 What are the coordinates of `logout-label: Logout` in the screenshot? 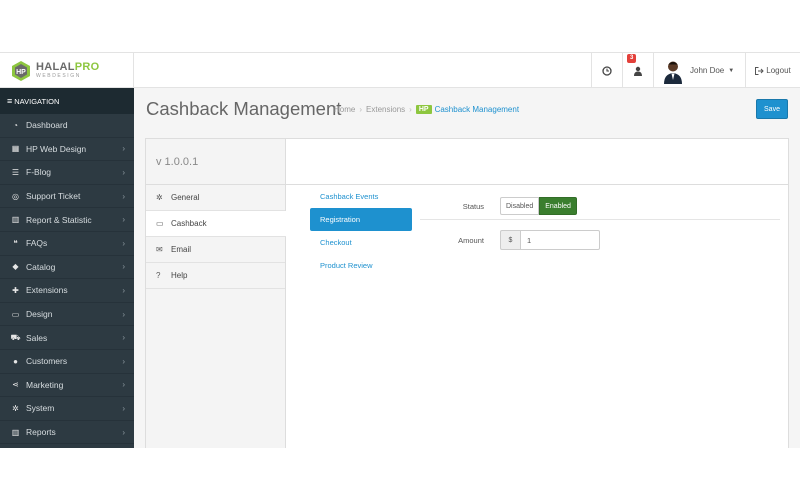 It's located at (778, 70).